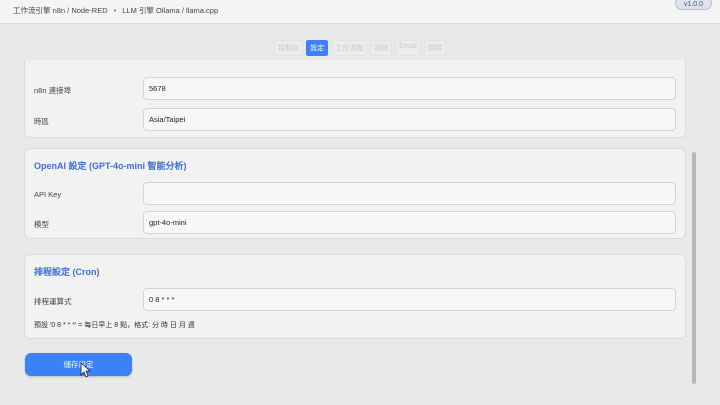 The image size is (720, 405). Describe the element at coordinates (86, 370) in the screenshot. I see `mouse-cursor-icon` at that location.